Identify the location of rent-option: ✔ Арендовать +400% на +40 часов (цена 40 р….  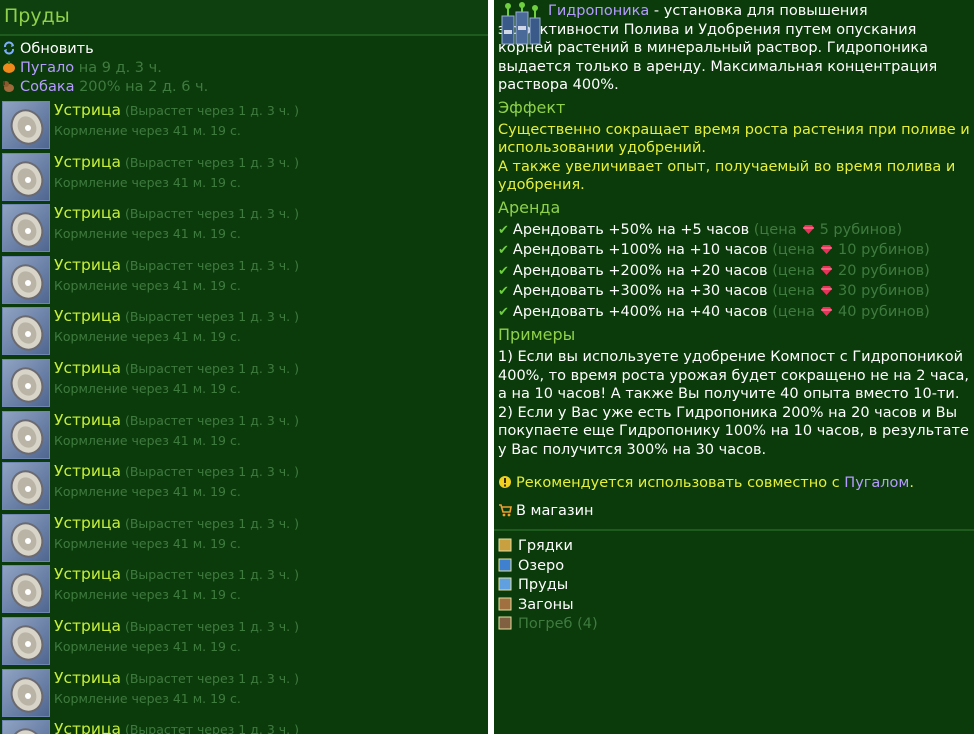
(734, 313).